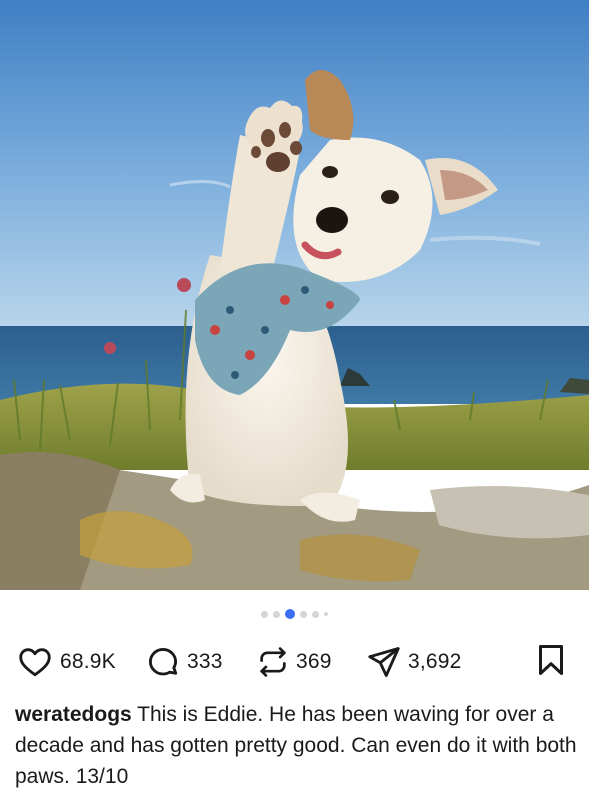 The height and width of the screenshot is (793, 589). What do you see at coordinates (273, 662) in the screenshot?
I see `repost-icon` at bounding box center [273, 662].